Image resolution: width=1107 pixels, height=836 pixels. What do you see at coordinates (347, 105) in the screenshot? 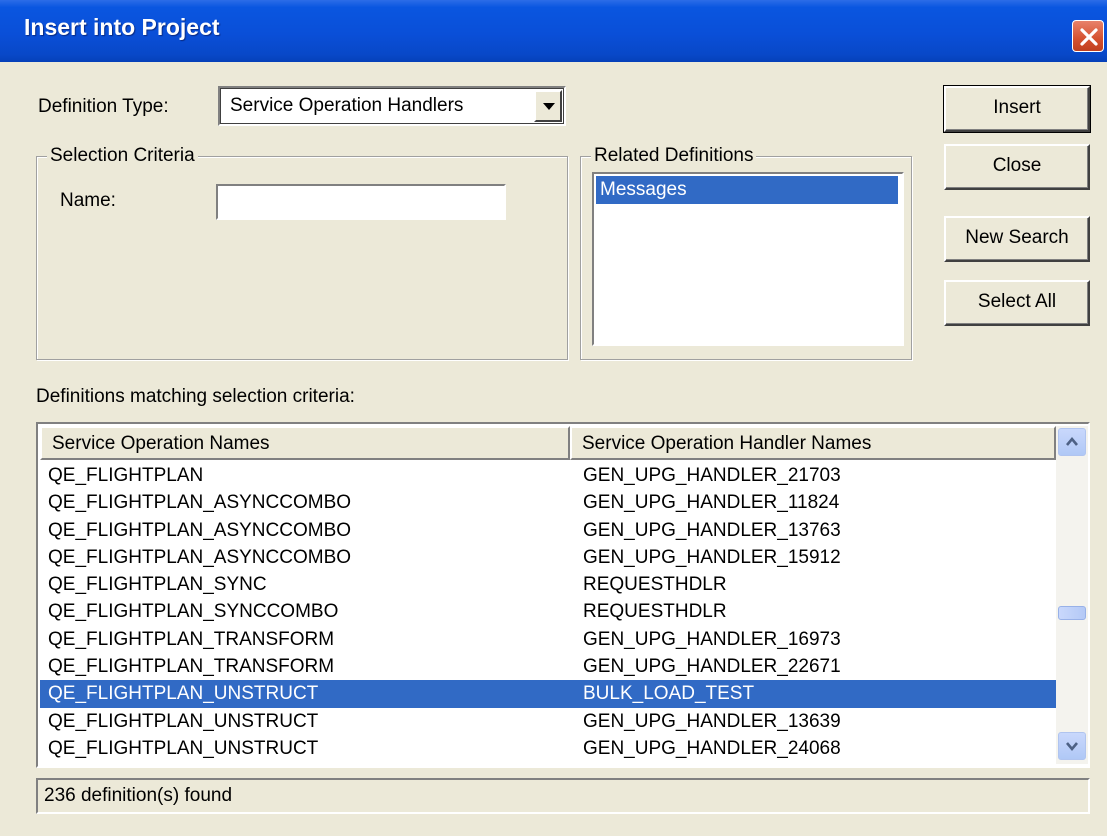
I see `definition-type-value: Service Operation Handlers` at bounding box center [347, 105].